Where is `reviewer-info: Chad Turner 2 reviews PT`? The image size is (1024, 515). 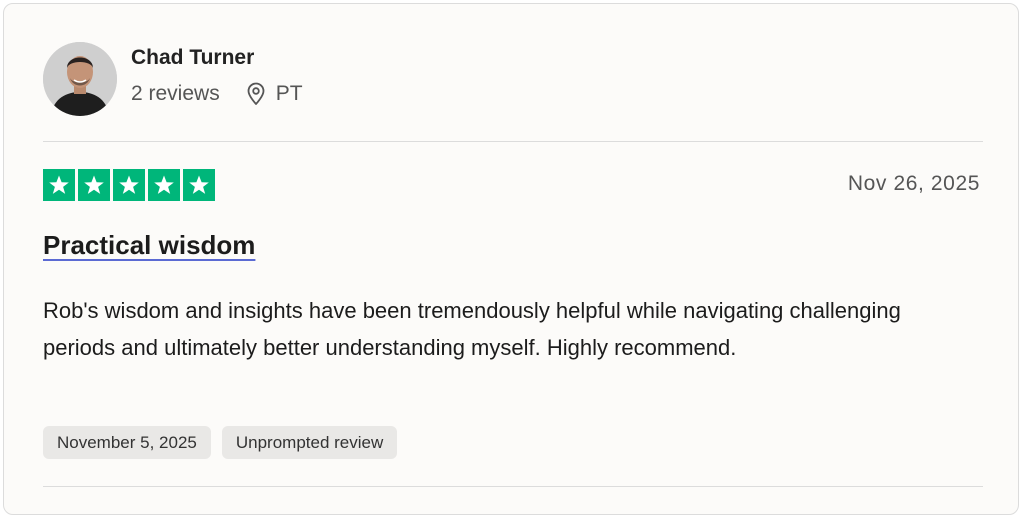 reviewer-info: Chad Turner 2 reviews PT is located at coordinates (217, 76).